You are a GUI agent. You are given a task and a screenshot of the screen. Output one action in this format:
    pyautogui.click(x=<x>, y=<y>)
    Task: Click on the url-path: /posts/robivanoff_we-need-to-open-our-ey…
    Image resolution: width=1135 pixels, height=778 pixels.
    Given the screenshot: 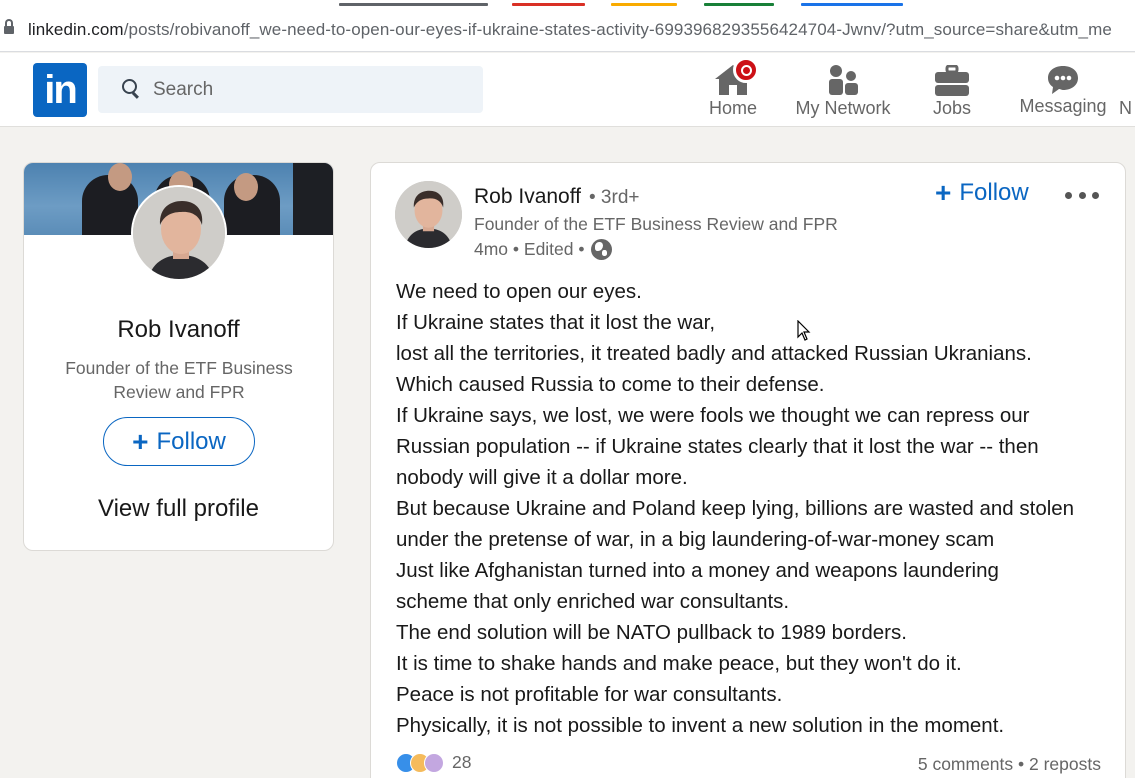 What is the action you would take?
    pyautogui.click(x=617, y=29)
    